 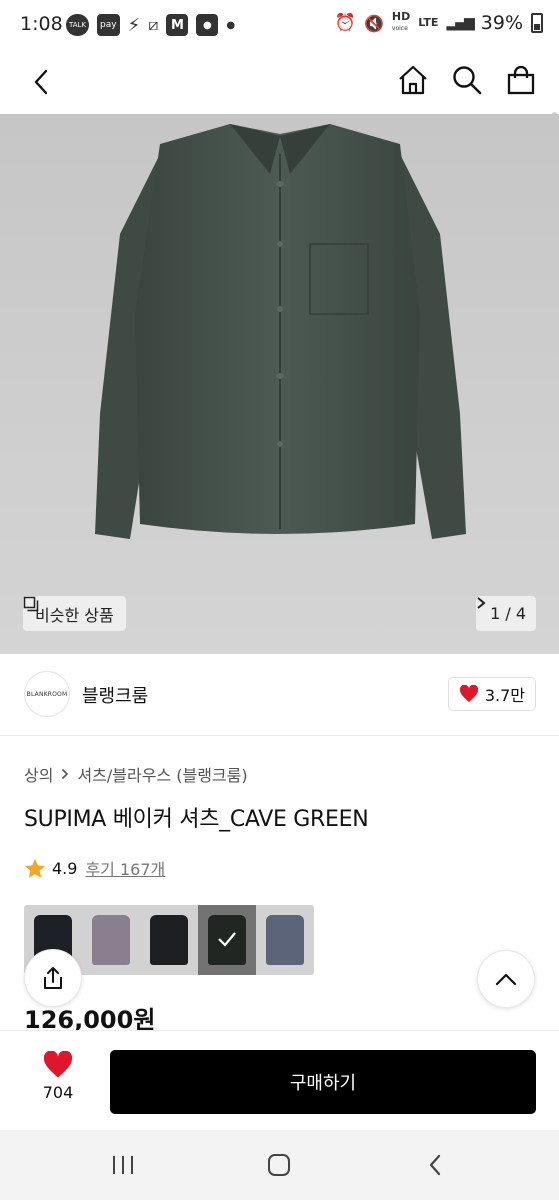 What do you see at coordinates (345, 23) in the screenshot?
I see `alarm-icon: ⏰` at bounding box center [345, 23].